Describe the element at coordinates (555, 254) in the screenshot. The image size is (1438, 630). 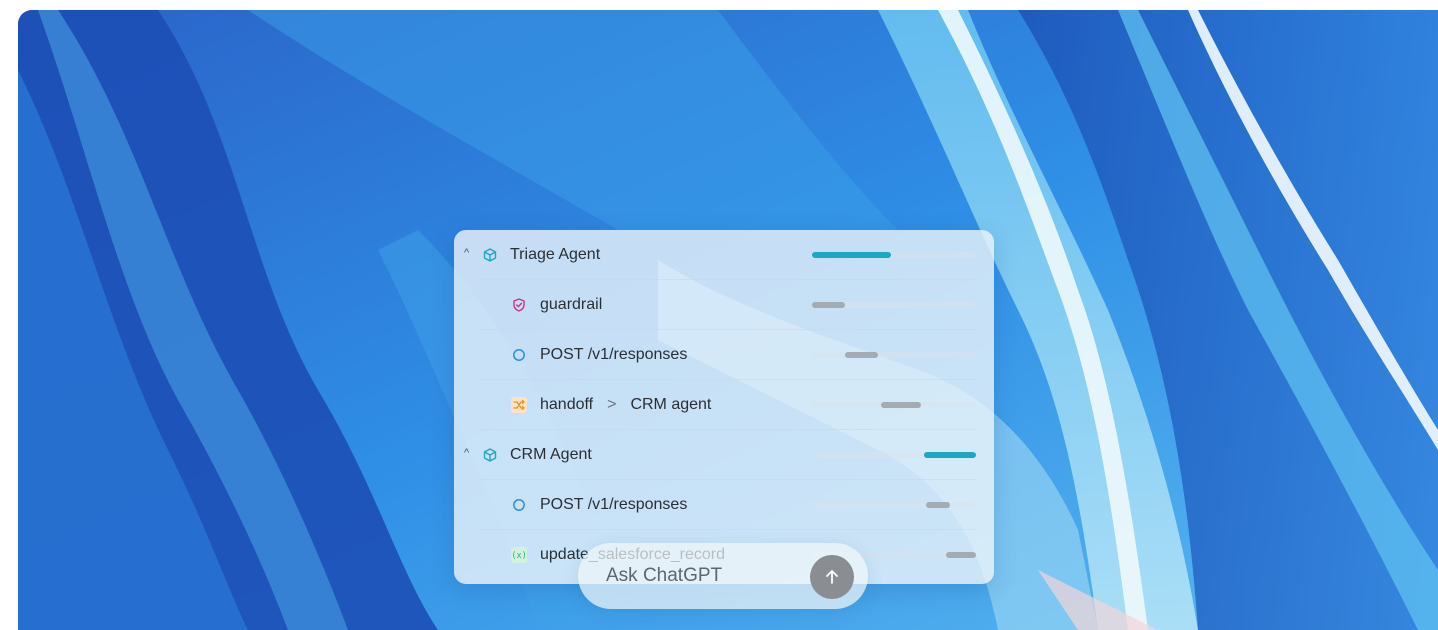
I see `row-label: Triage Agent` at that location.